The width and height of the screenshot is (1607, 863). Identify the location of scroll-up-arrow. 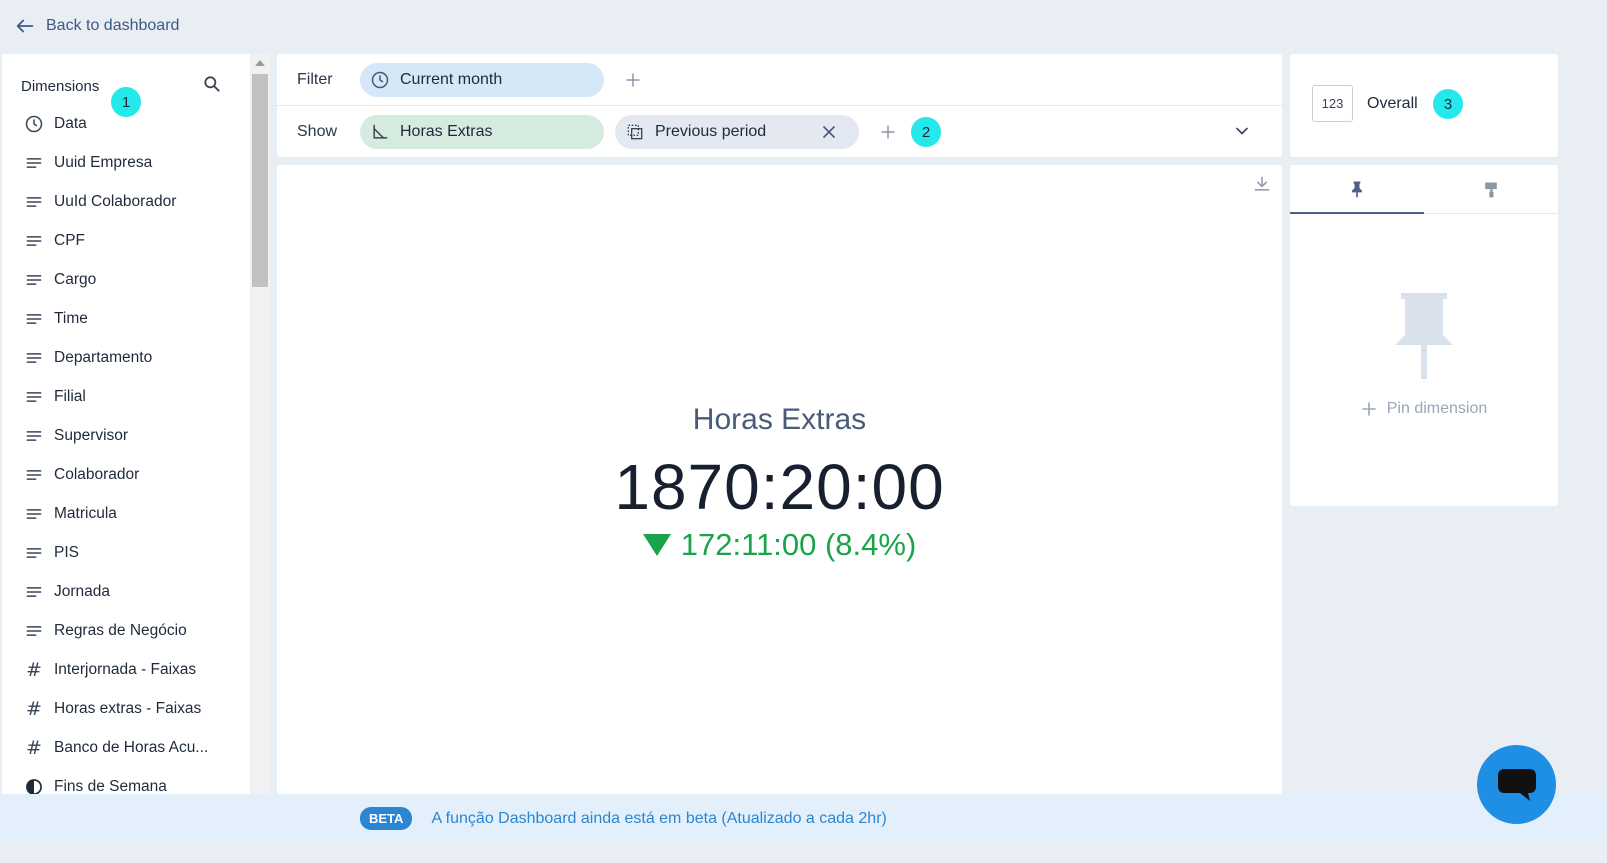
(260, 63).